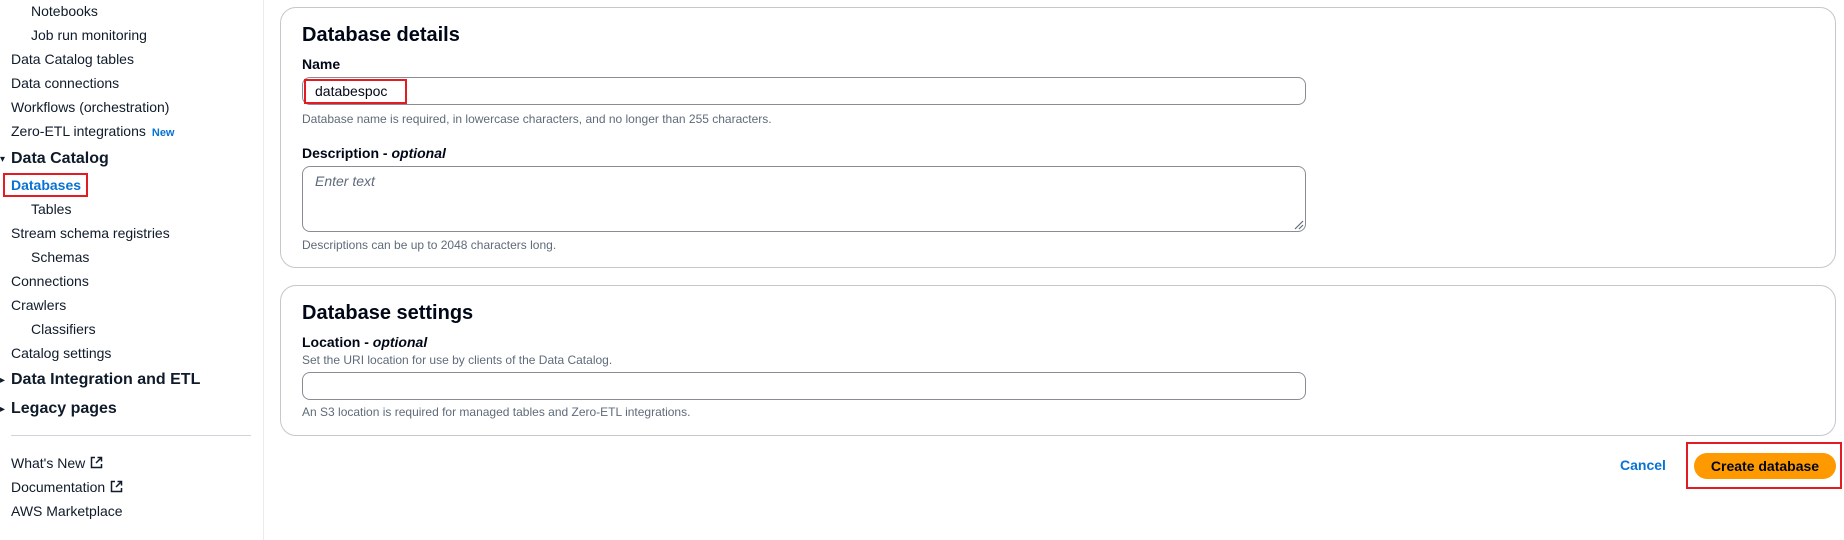 This screenshot has height=540, width=1844. Describe the element at coordinates (64, 408) in the screenshot. I see `nav-section-legacy-label: Legacy pages` at that location.